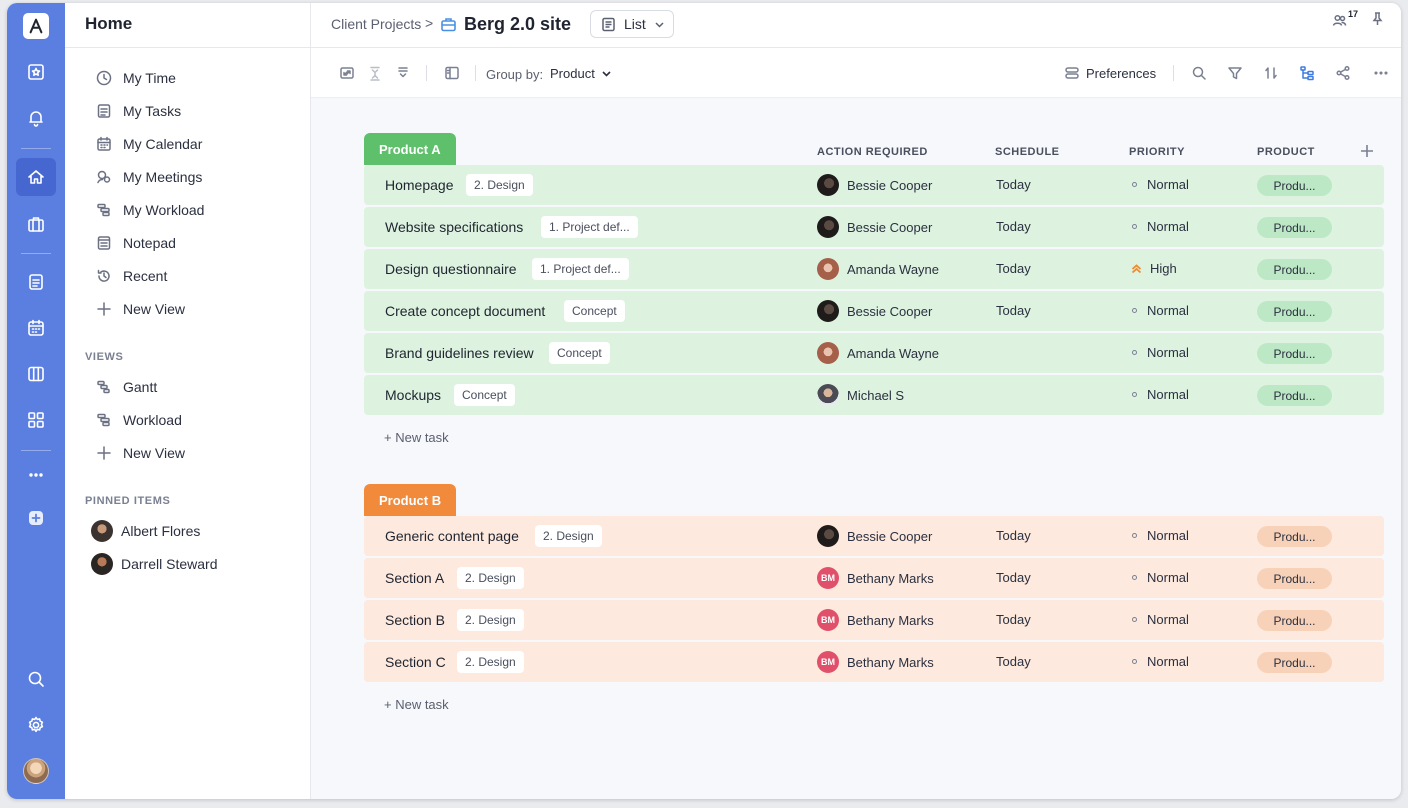 Image resolution: width=1408 pixels, height=808 pixels. What do you see at coordinates (36, 118) in the screenshot?
I see `bell-icon` at bounding box center [36, 118].